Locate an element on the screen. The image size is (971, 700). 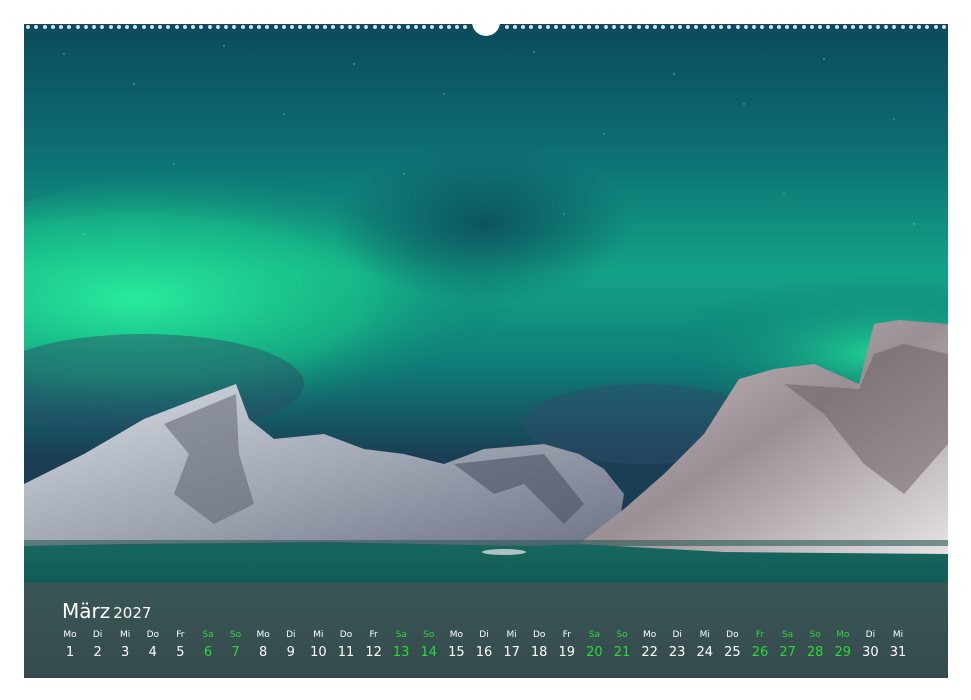
day-cell: Sa 27 is located at coordinates (788, 645).